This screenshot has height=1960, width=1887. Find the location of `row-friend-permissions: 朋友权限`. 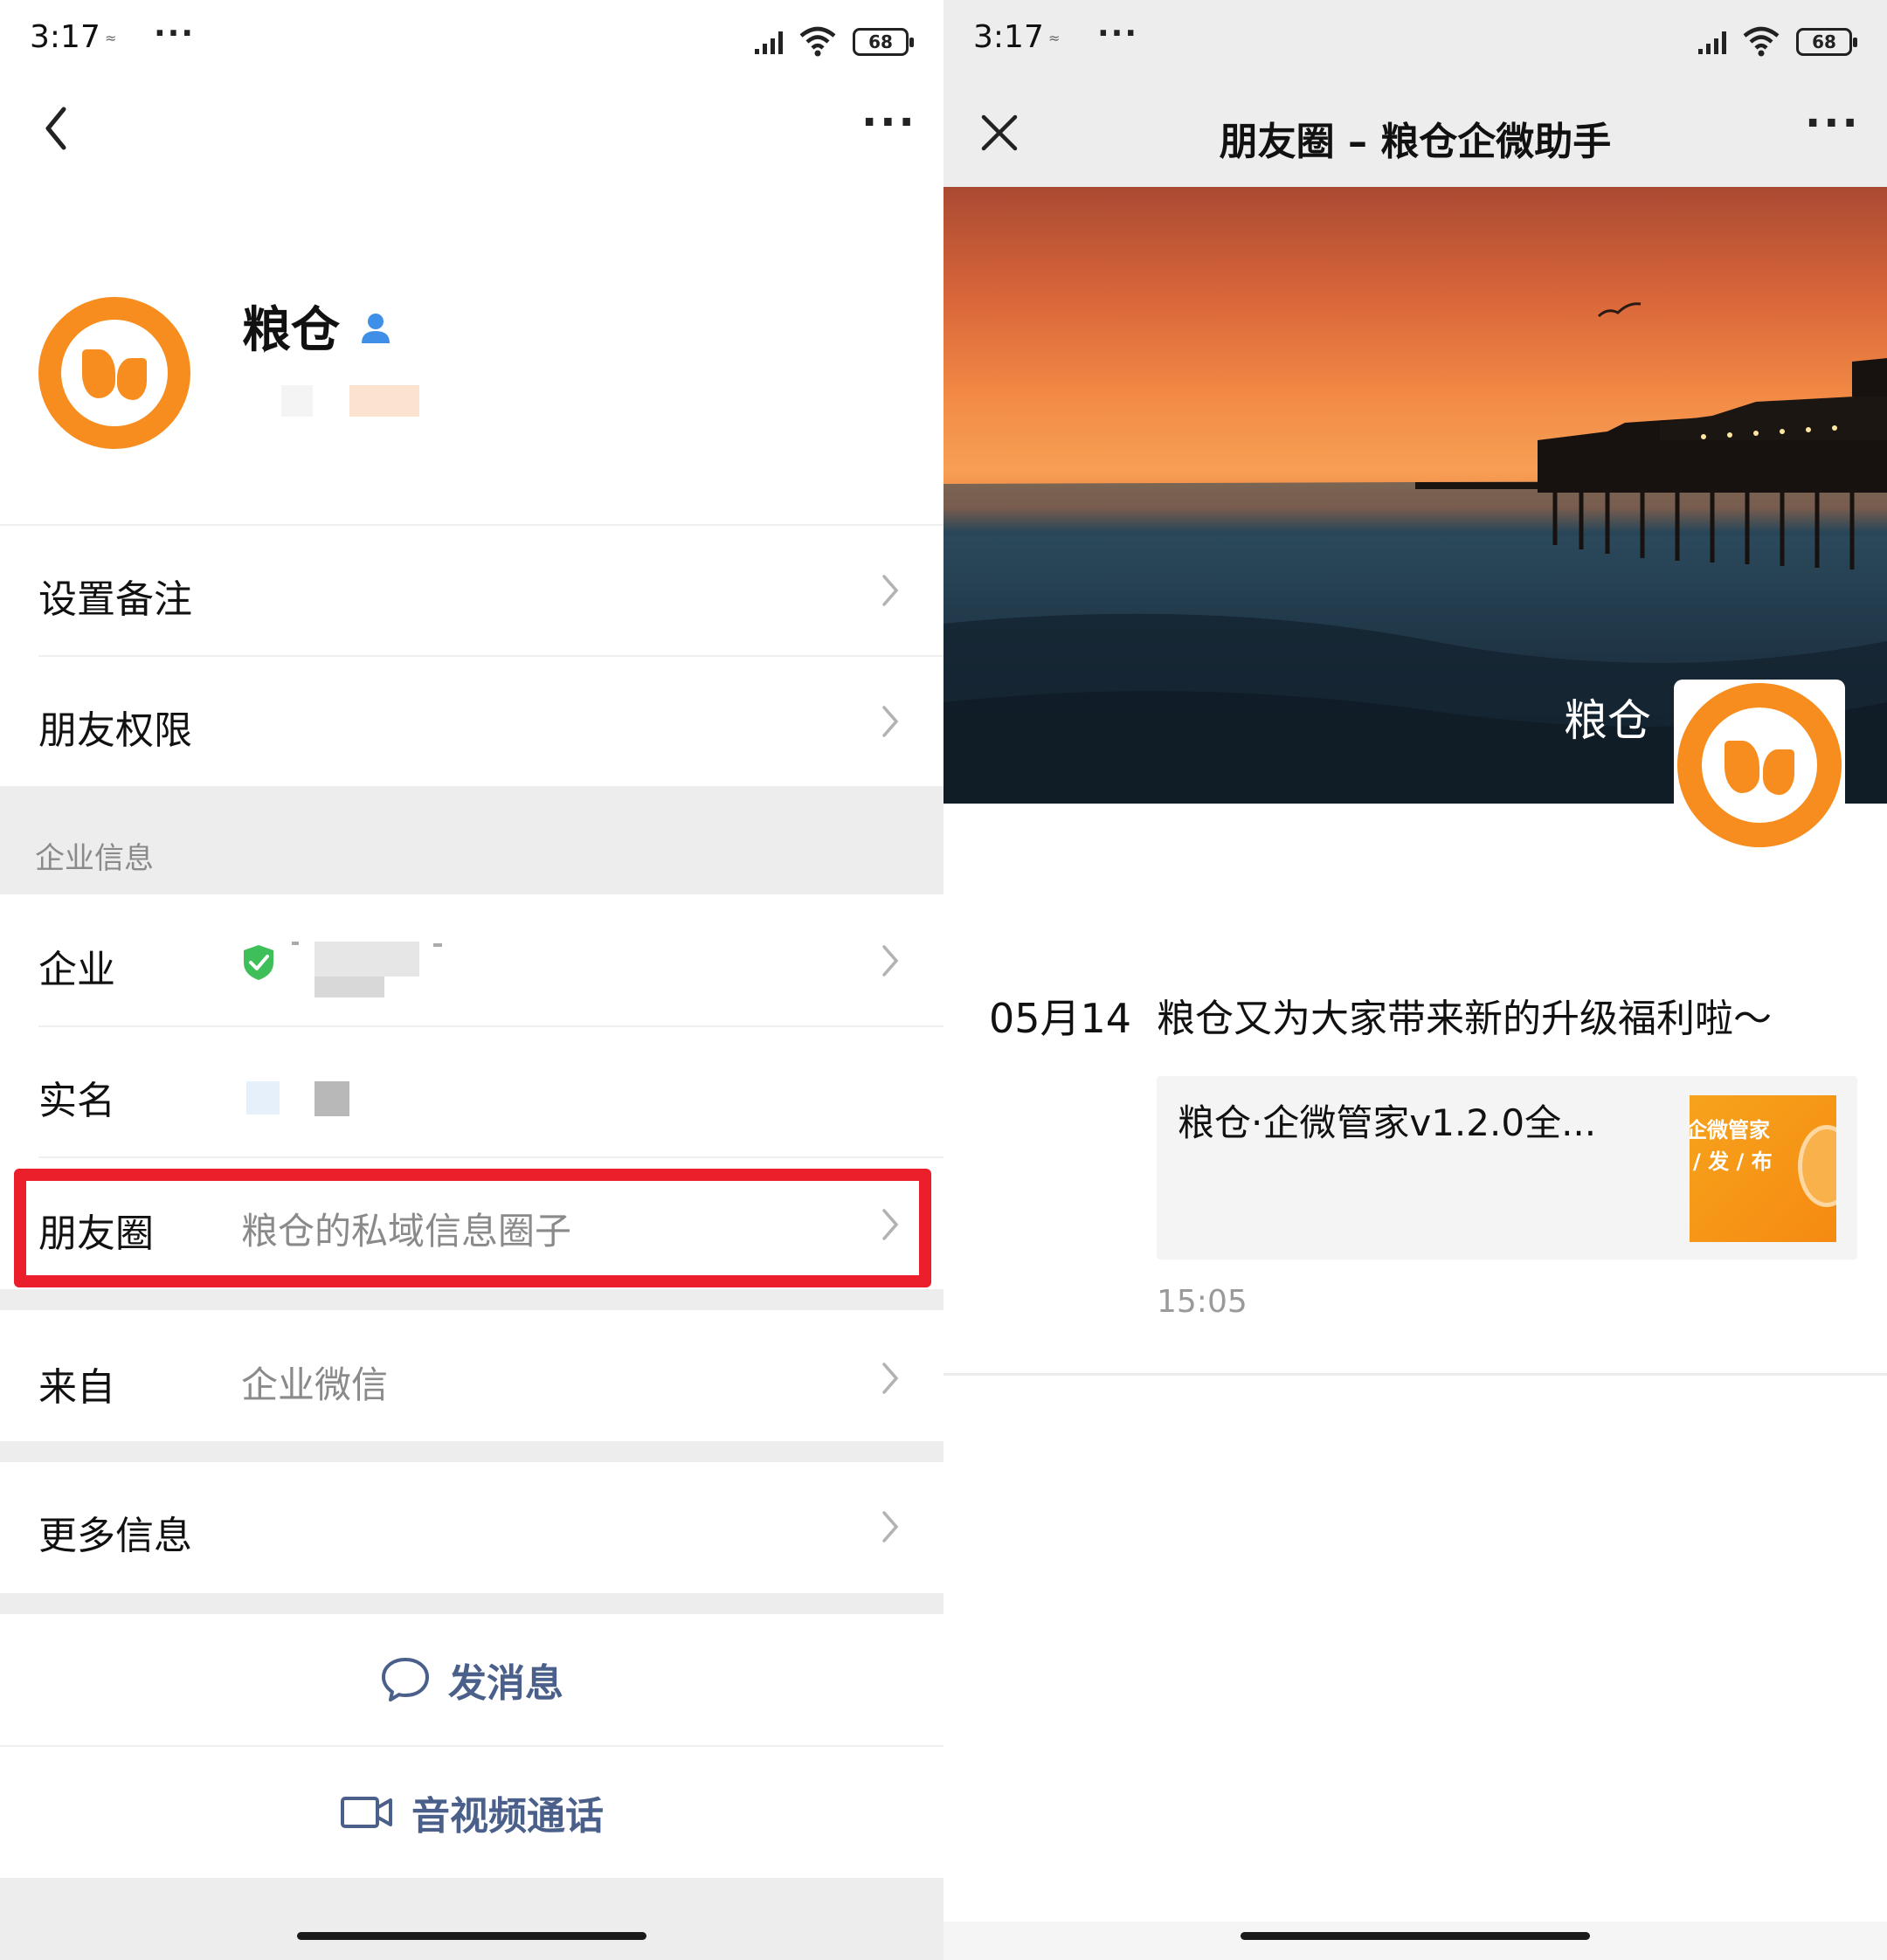

row-friend-permissions: 朋友权限 is located at coordinates (472, 721).